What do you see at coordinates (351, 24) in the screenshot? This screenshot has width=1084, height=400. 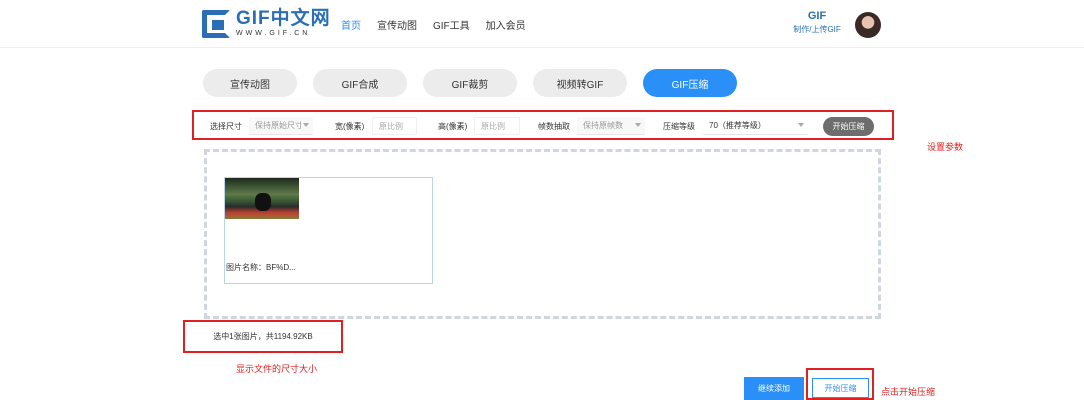 I see `nav-home: 首页` at bounding box center [351, 24].